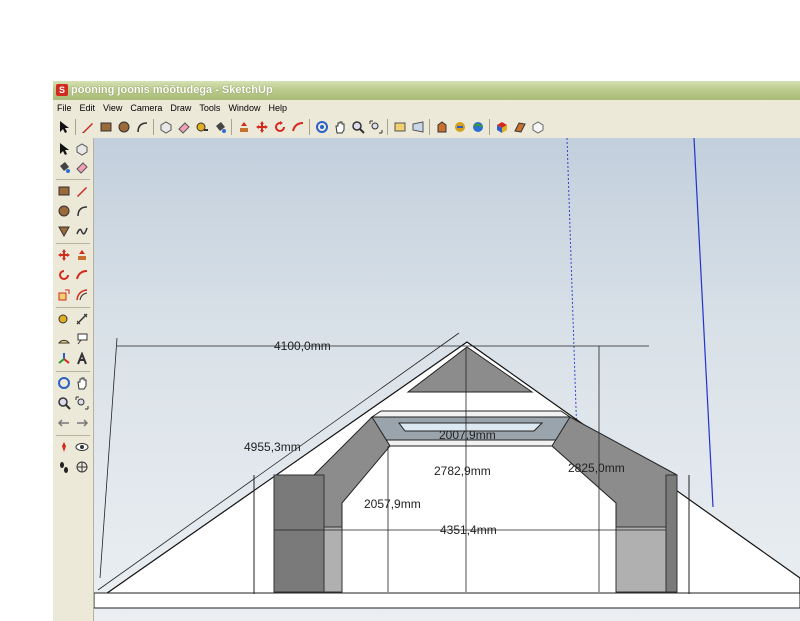  What do you see at coordinates (462, 471) in the screenshot?
I see `dim-ridge-height: 2782,9mm` at bounding box center [462, 471].